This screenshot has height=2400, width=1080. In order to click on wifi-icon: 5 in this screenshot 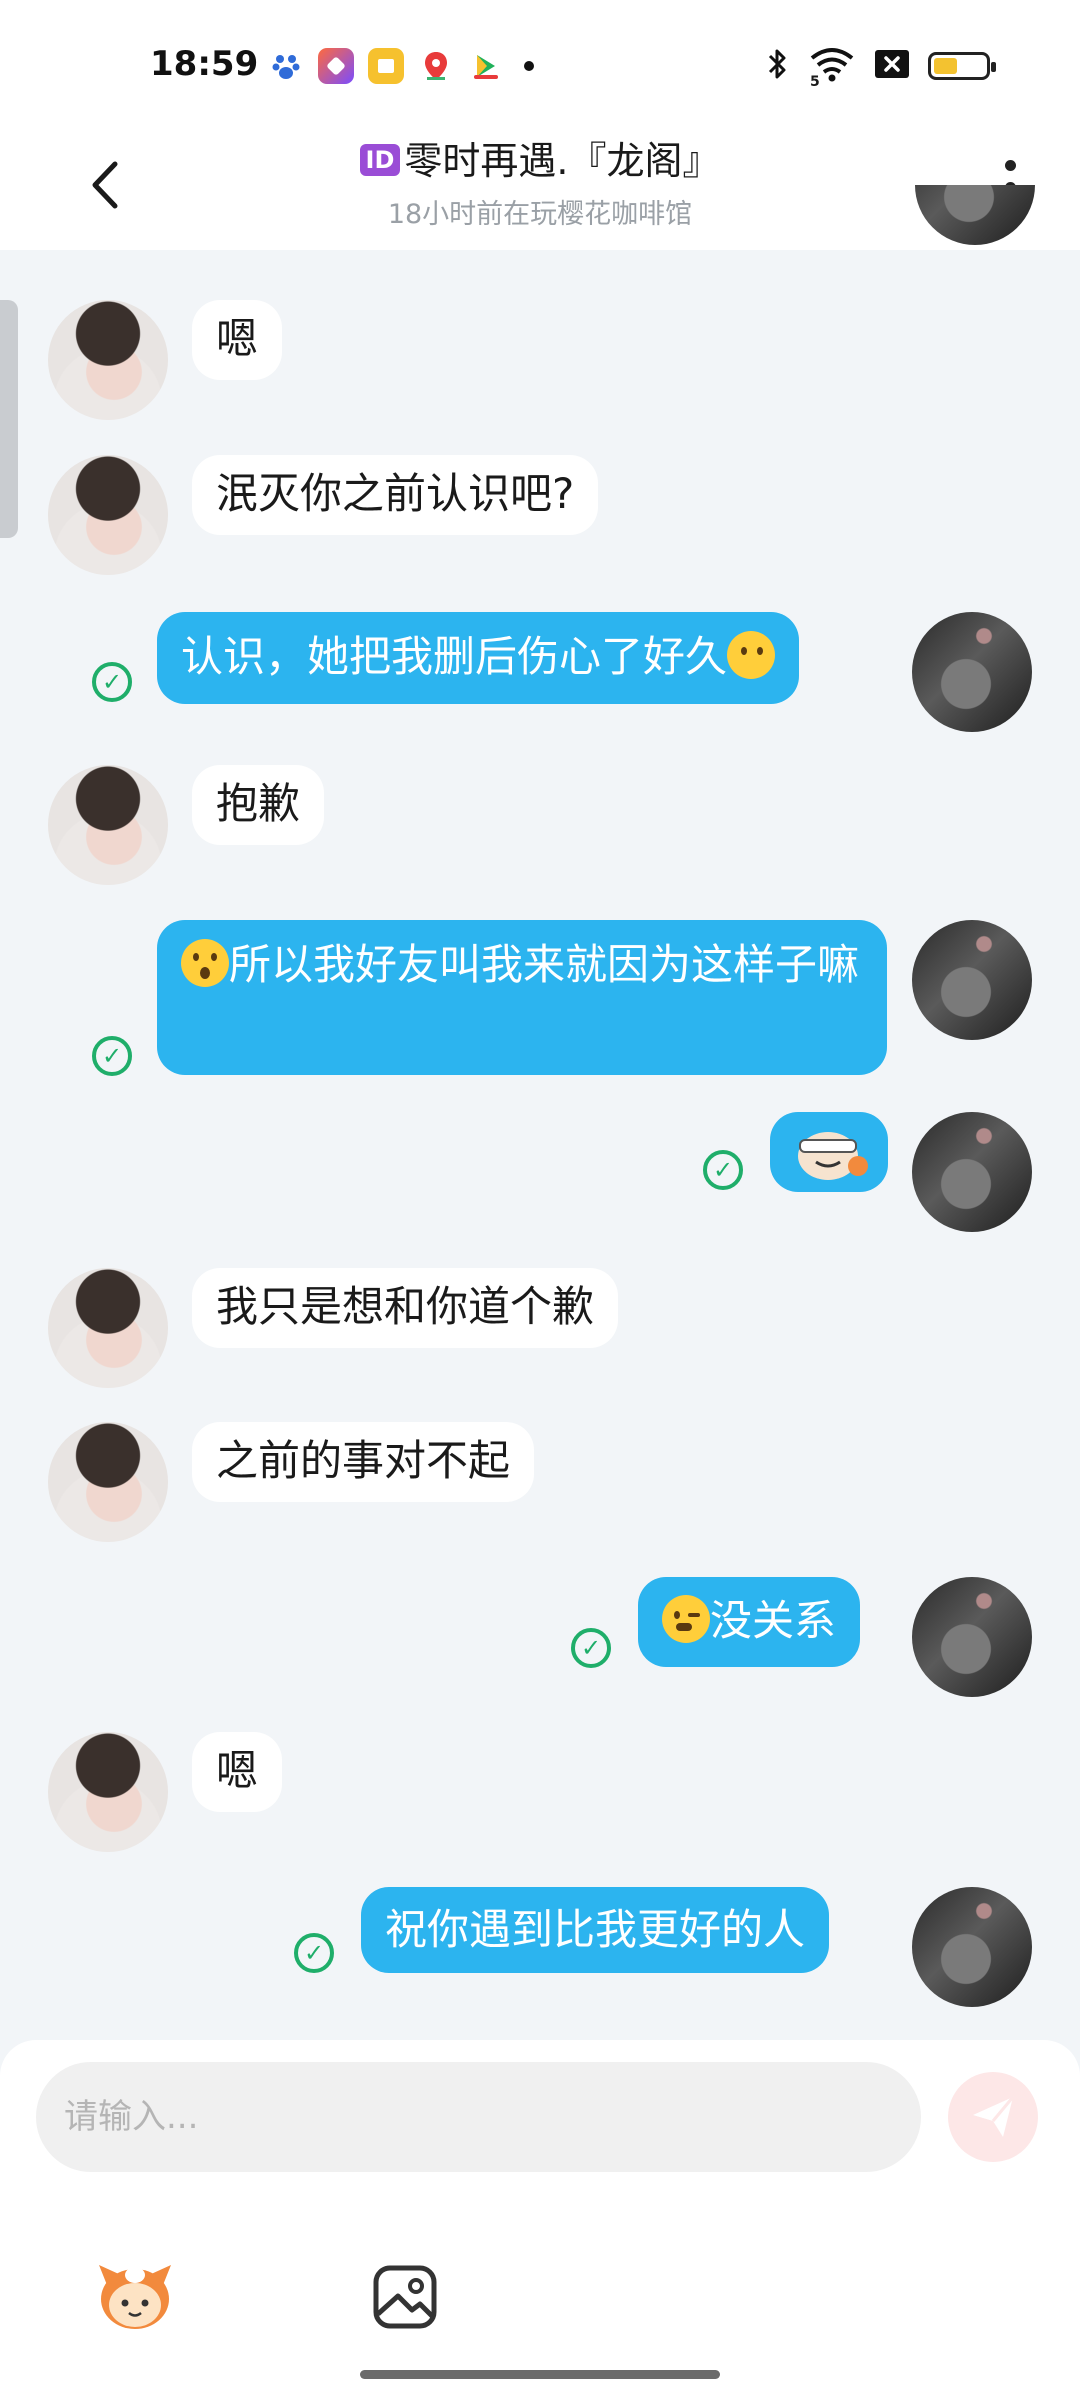, I will do `click(832, 68)`.